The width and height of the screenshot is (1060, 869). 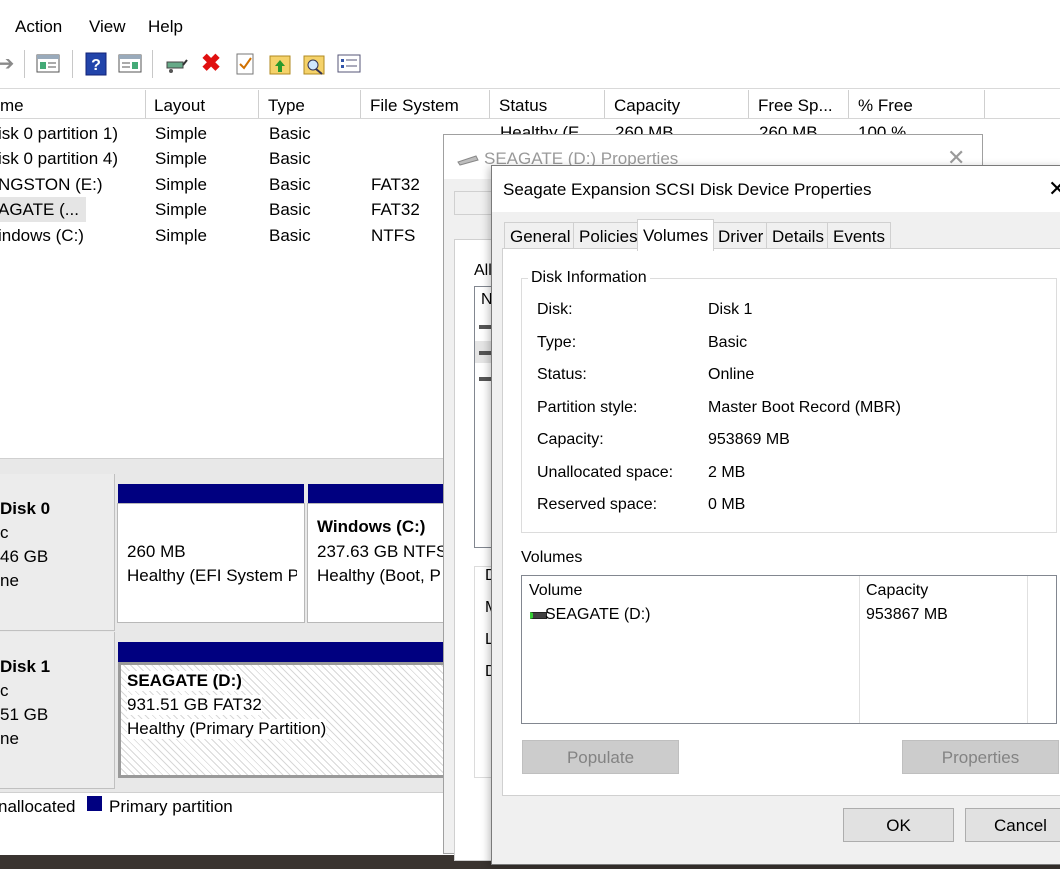 I want to click on partition-status: Healthy (Boot, P, so click(x=379, y=575).